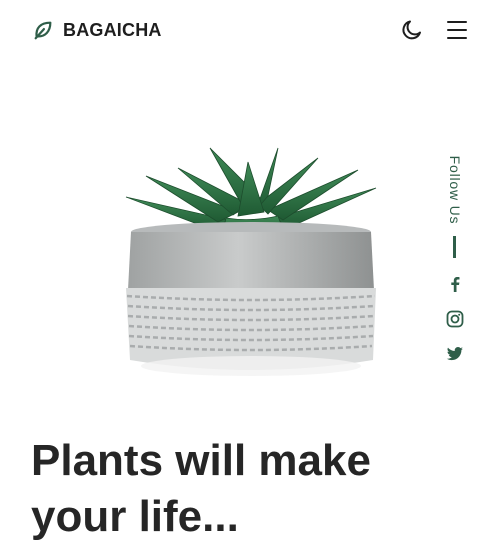  I want to click on twitter-icon, so click(455, 354).